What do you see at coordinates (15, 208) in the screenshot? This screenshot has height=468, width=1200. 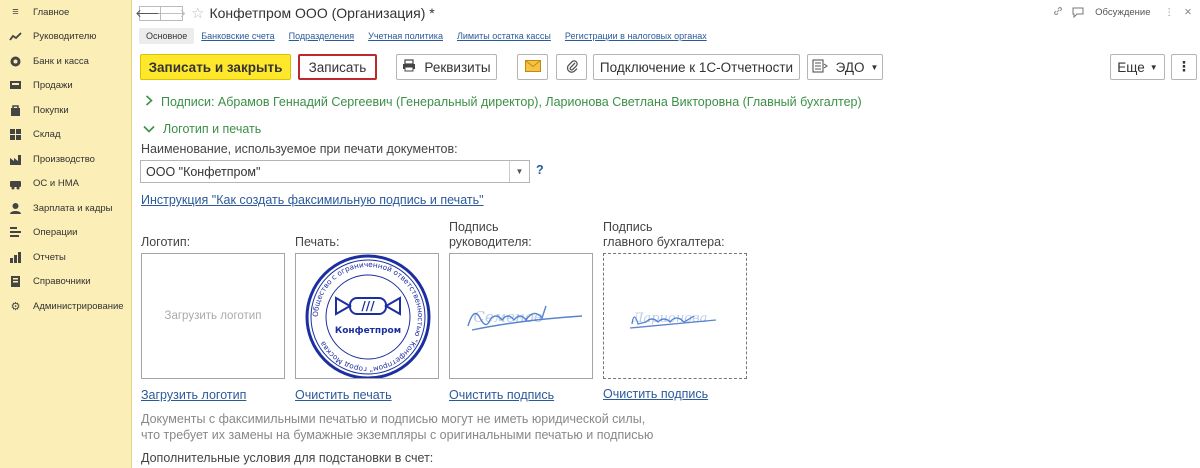 I see `person-icon` at bounding box center [15, 208].